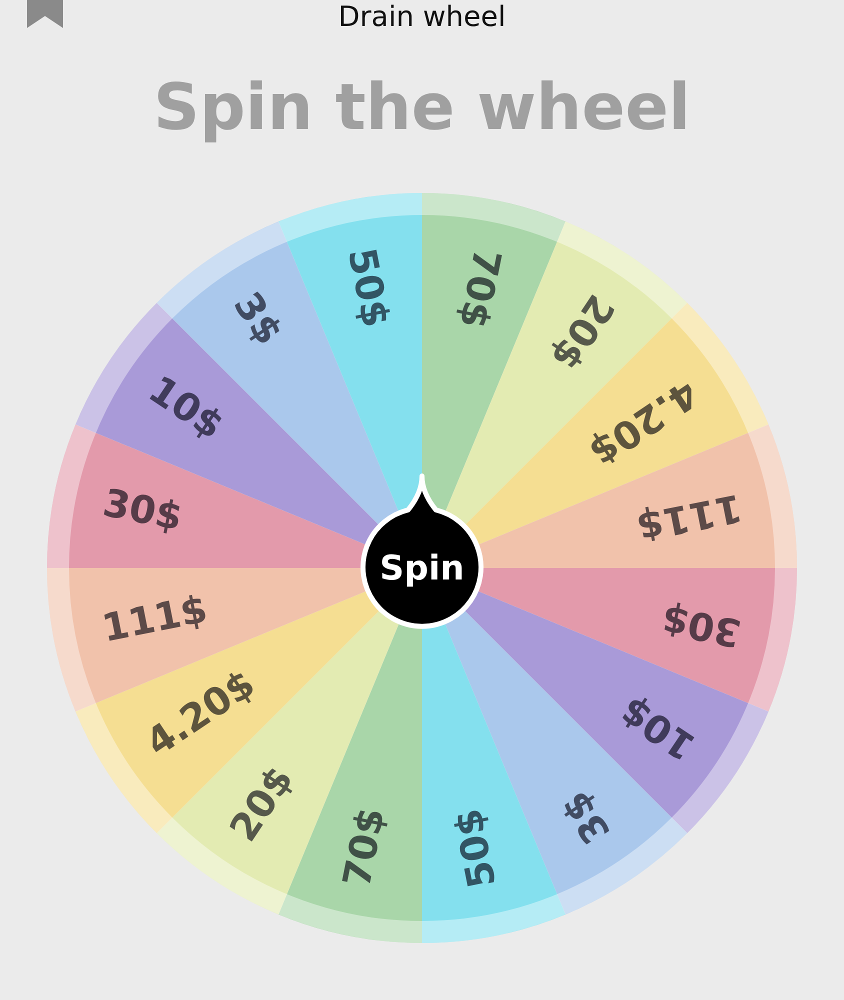  What do you see at coordinates (422, 108) in the screenshot?
I see `heading: Spin the wheel` at bounding box center [422, 108].